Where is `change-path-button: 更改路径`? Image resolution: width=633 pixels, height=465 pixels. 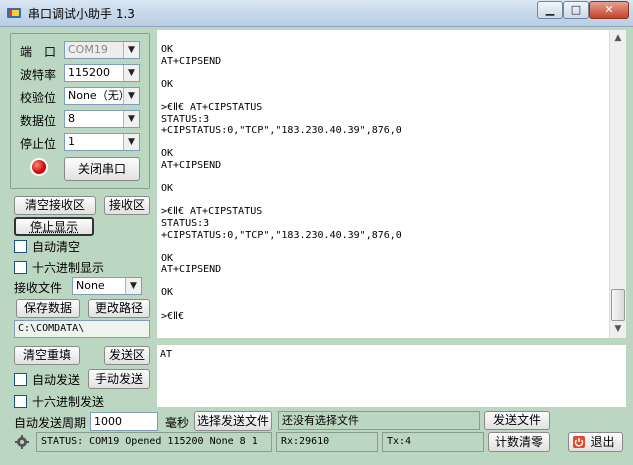
change-path-button: 更改路径 is located at coordinates (119, 308).